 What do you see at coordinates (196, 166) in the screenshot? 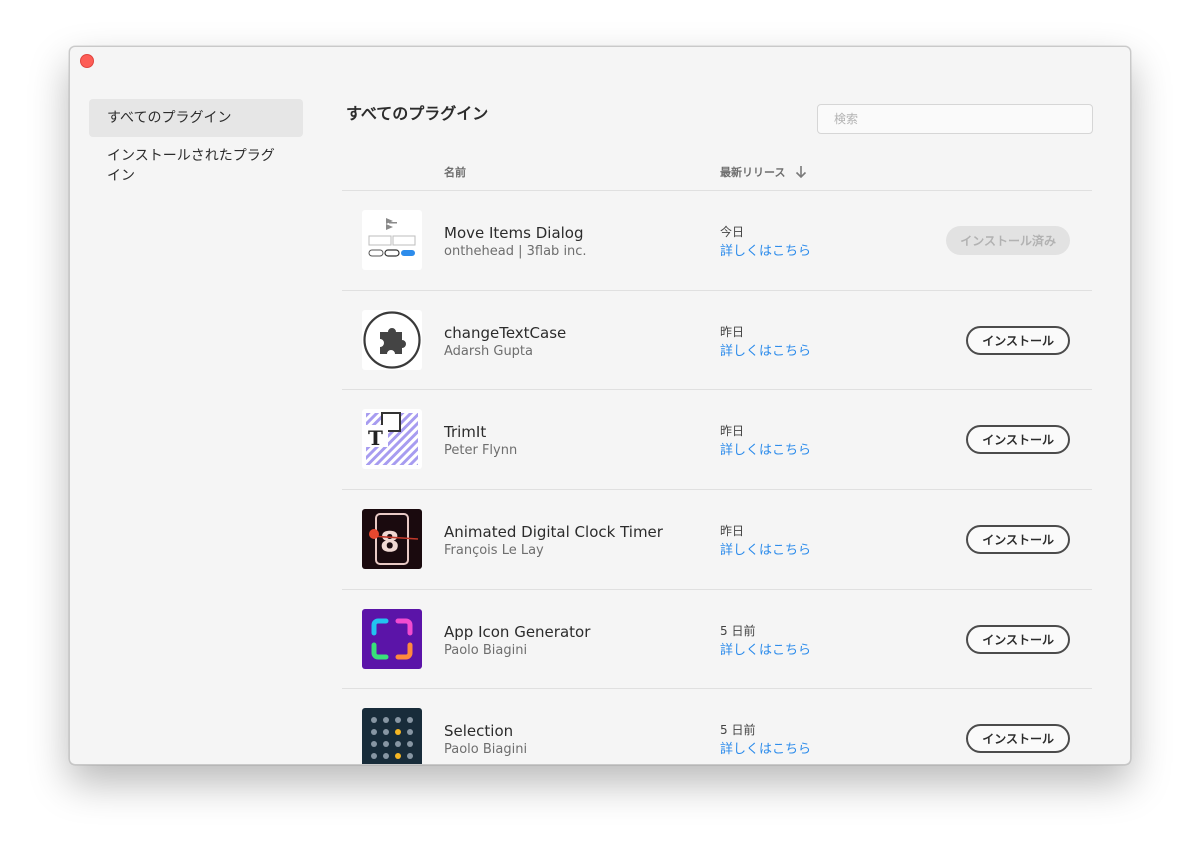
I see `sidebar-item-installed-plugins: インストールされたプラグイン` at bounding box center [196, 166].